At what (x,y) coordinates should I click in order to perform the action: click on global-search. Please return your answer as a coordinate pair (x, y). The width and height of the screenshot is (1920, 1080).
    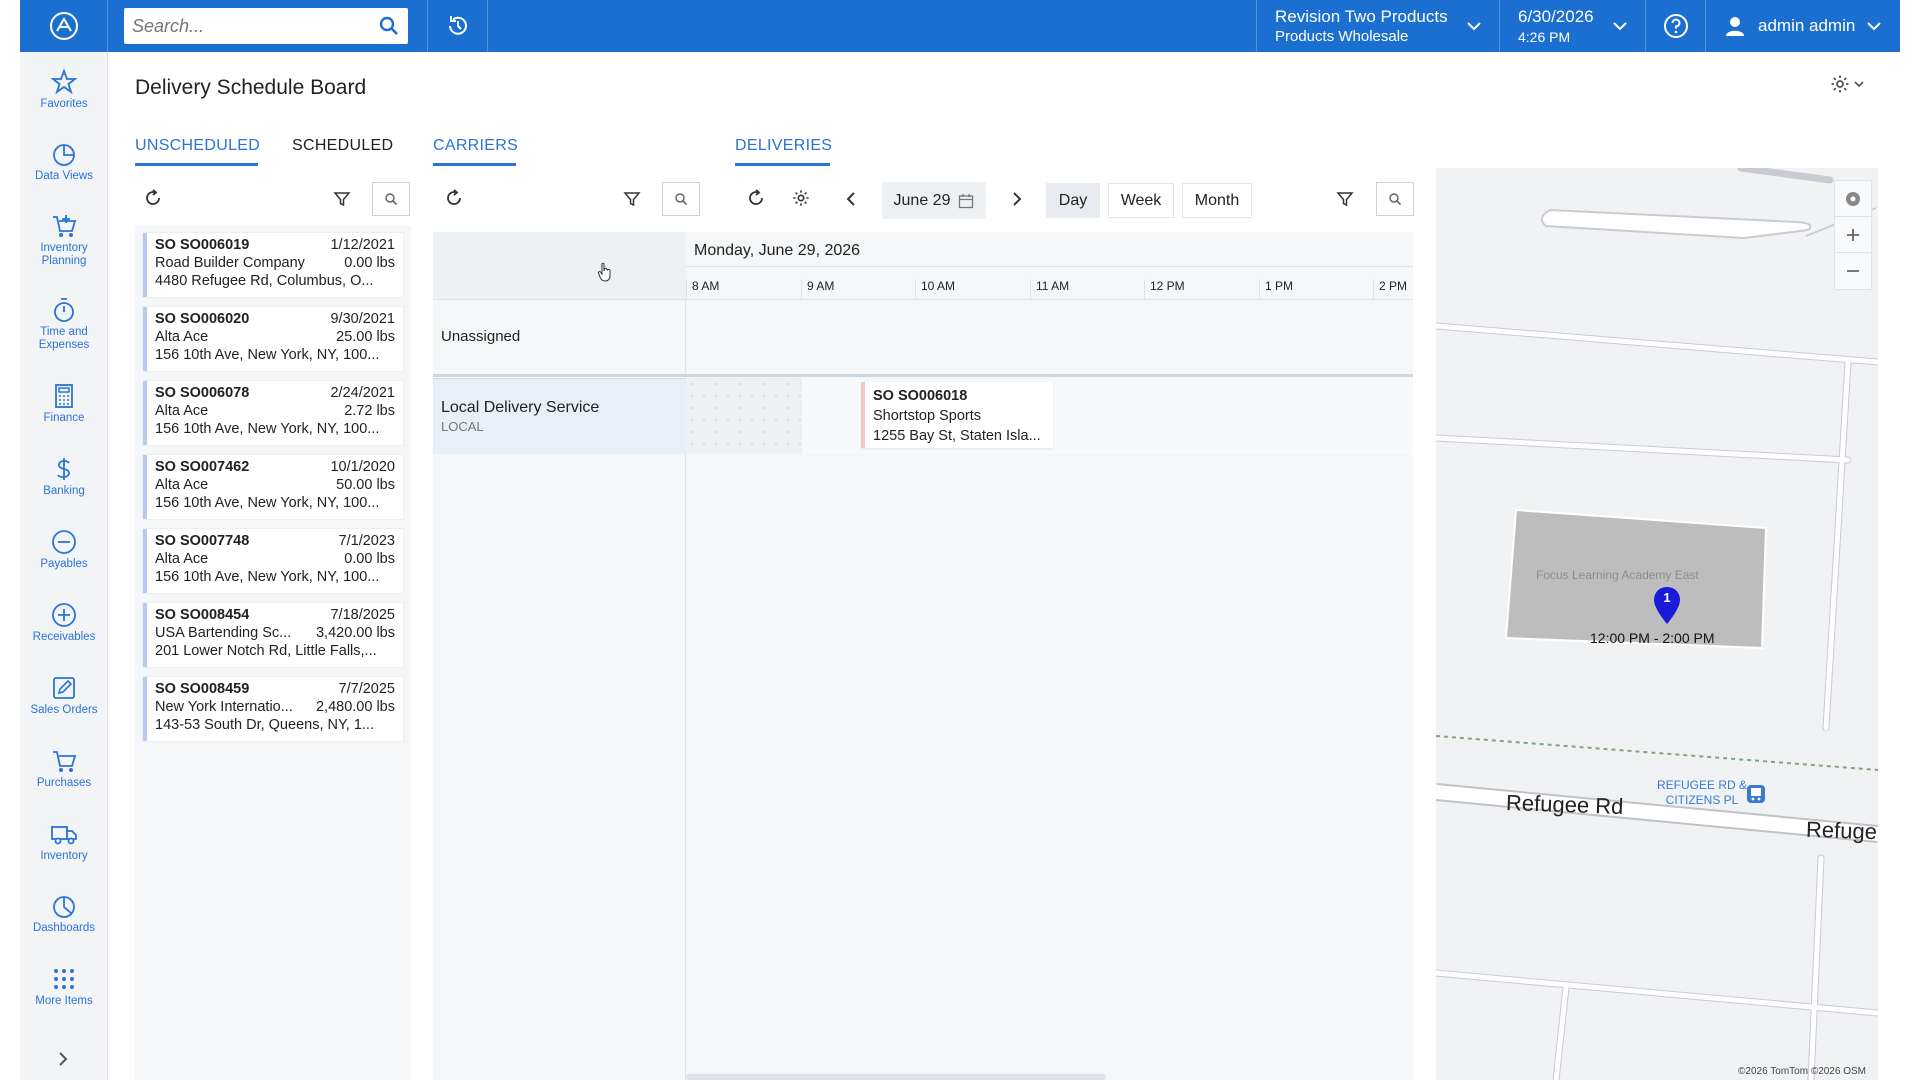
    Looking at the image, I should click on (266, 26).